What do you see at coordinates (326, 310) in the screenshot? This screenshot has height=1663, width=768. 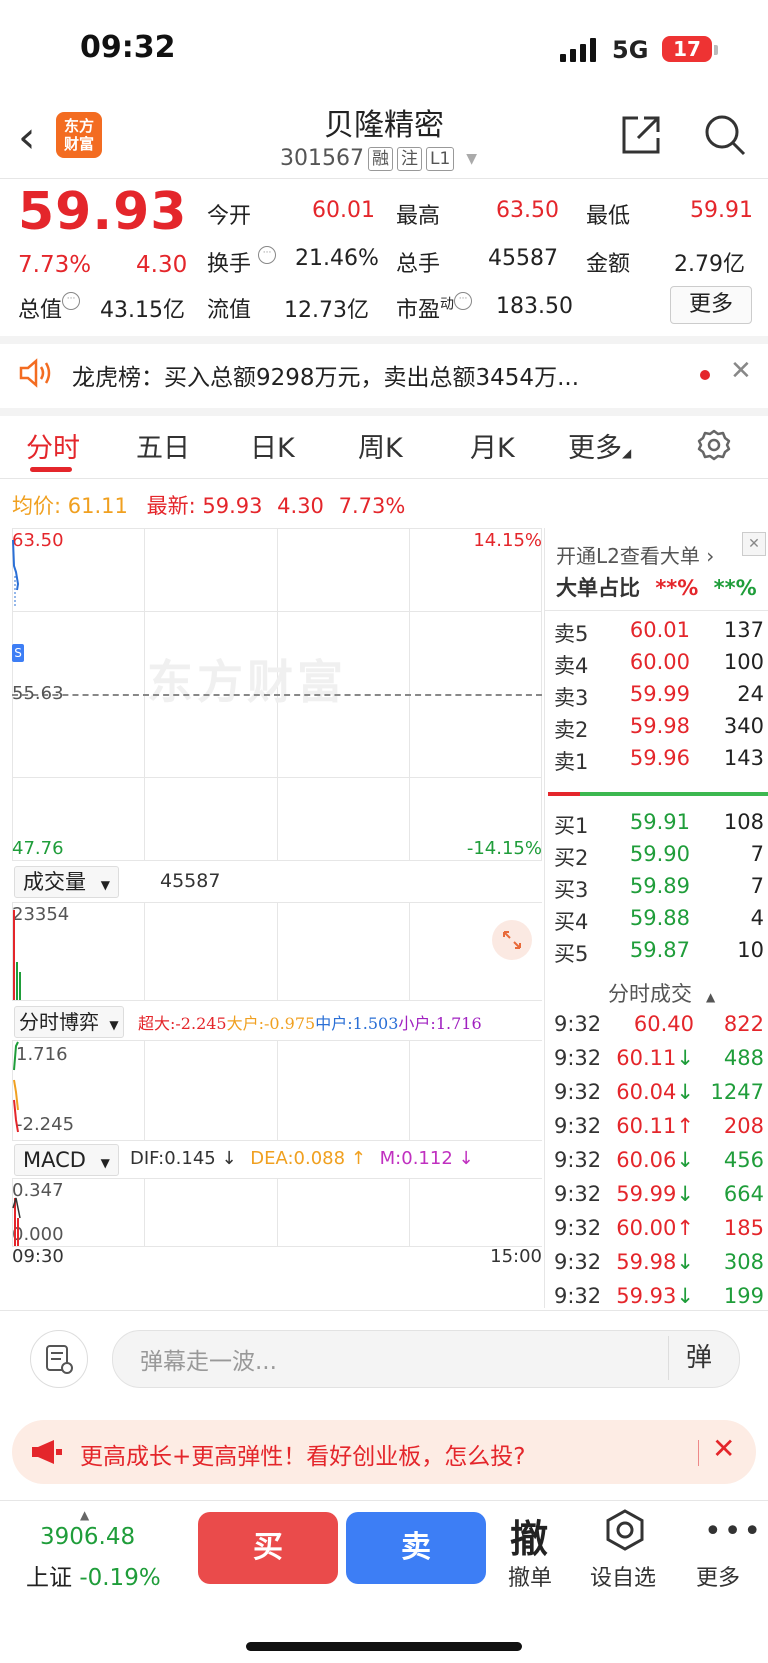 I see `float-value: 12.73亿` at bounding box center [326, 310].